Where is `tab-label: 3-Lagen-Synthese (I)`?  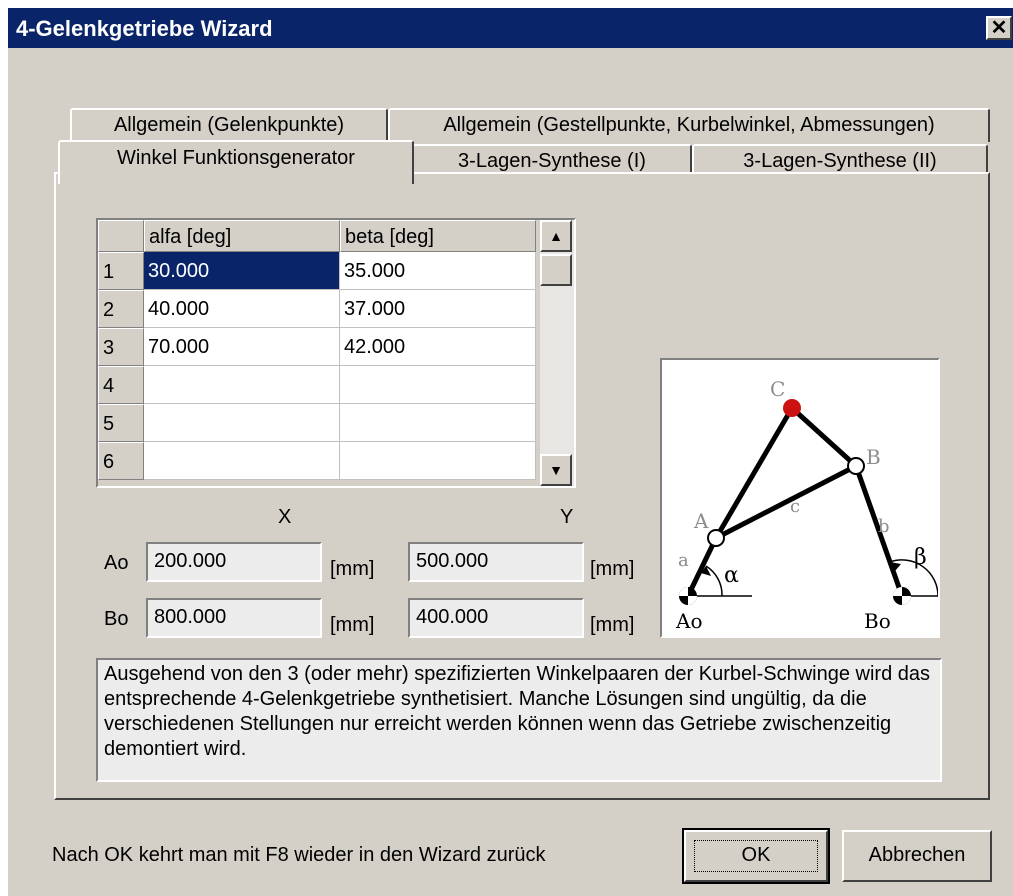
tab-label: 3-Lagen-Synthese (I) is located at coordinates (552, 161).